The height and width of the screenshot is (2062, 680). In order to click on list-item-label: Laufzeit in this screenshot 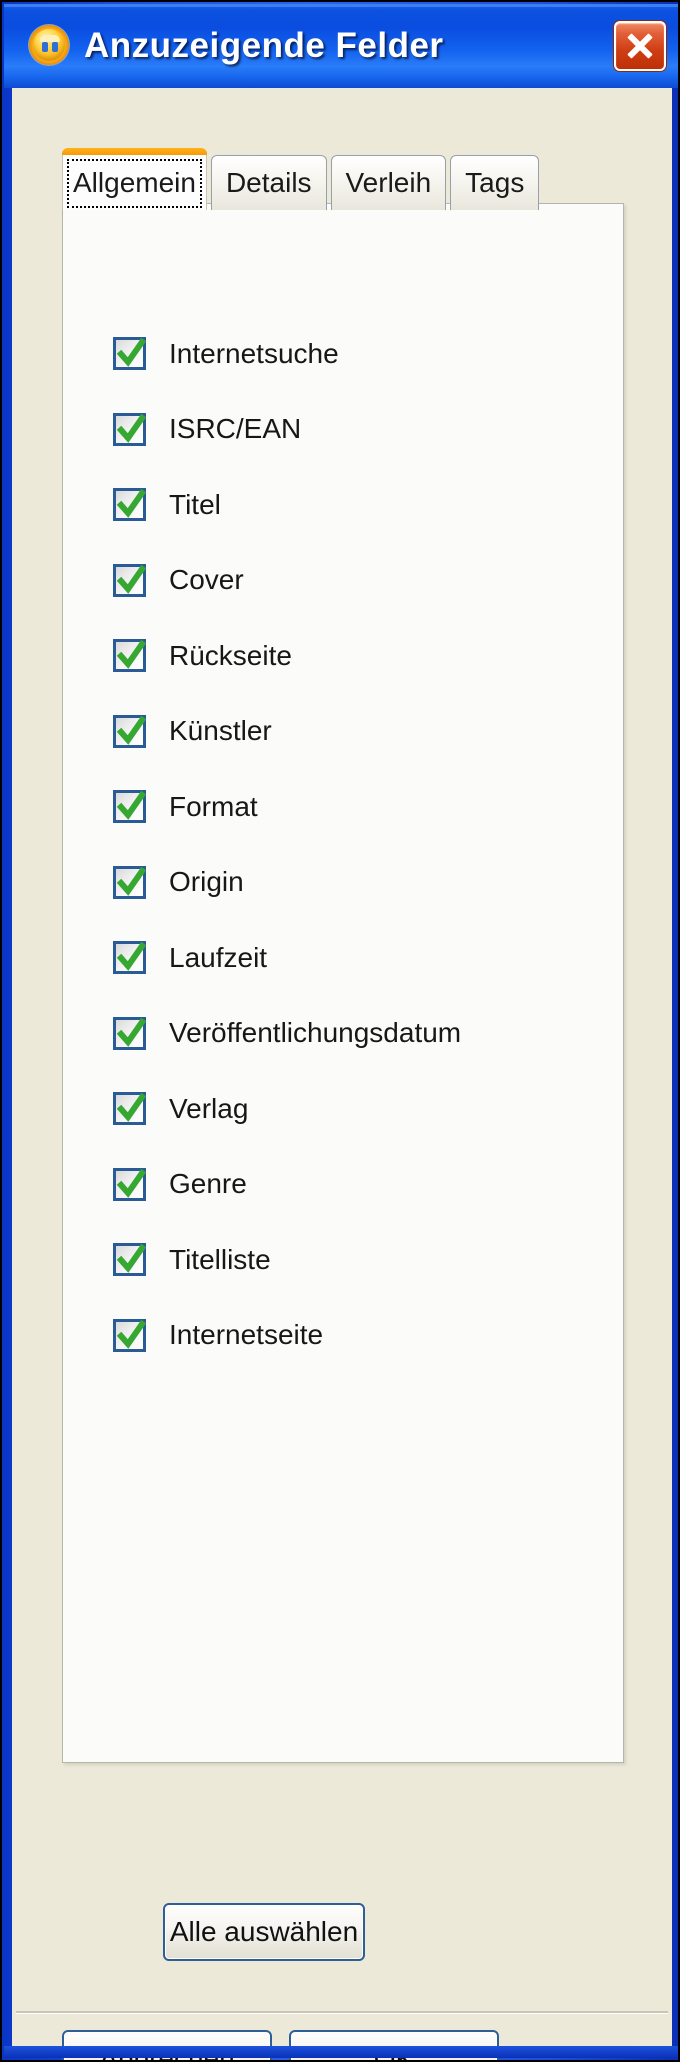, I will do `click(218, 957)`.